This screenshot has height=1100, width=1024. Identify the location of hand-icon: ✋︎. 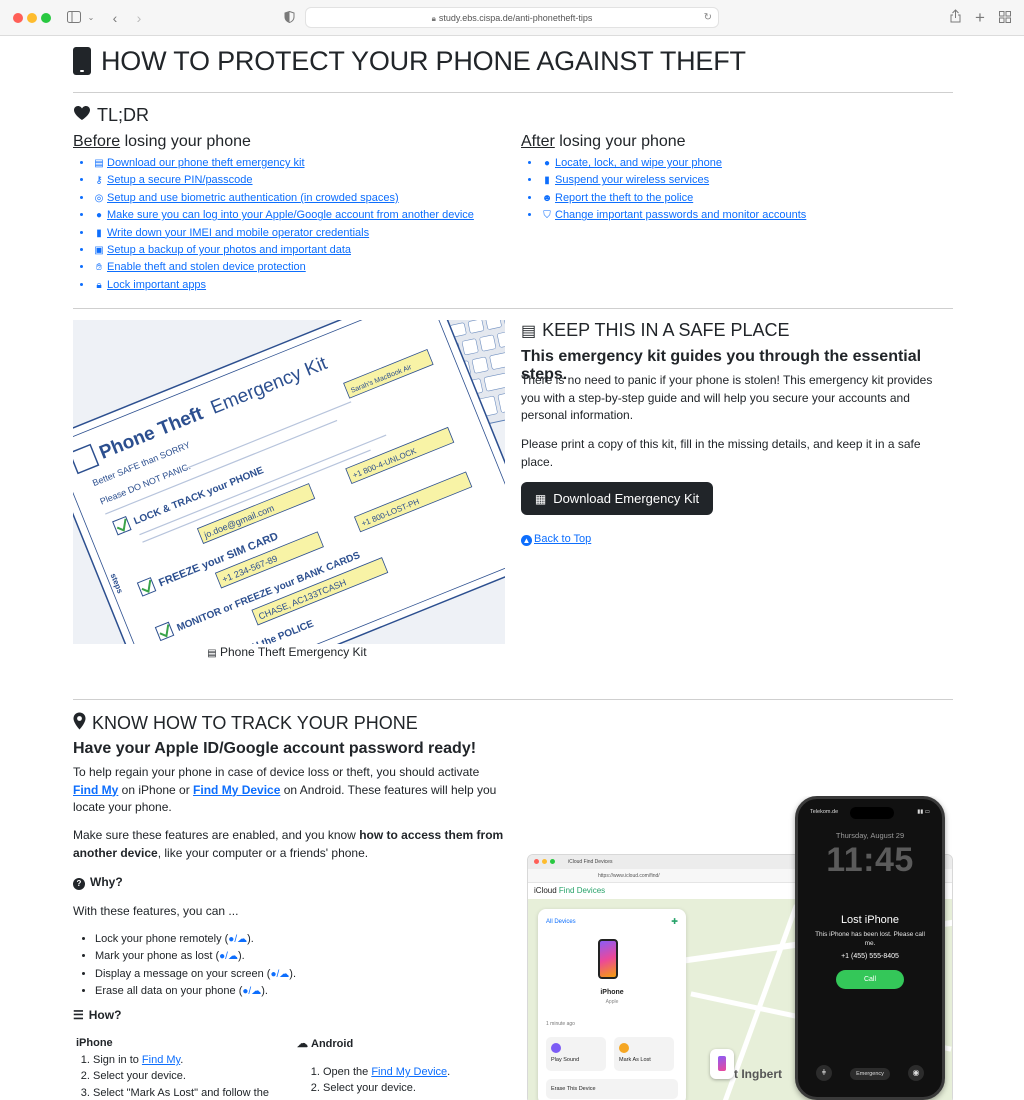
(99, 268).